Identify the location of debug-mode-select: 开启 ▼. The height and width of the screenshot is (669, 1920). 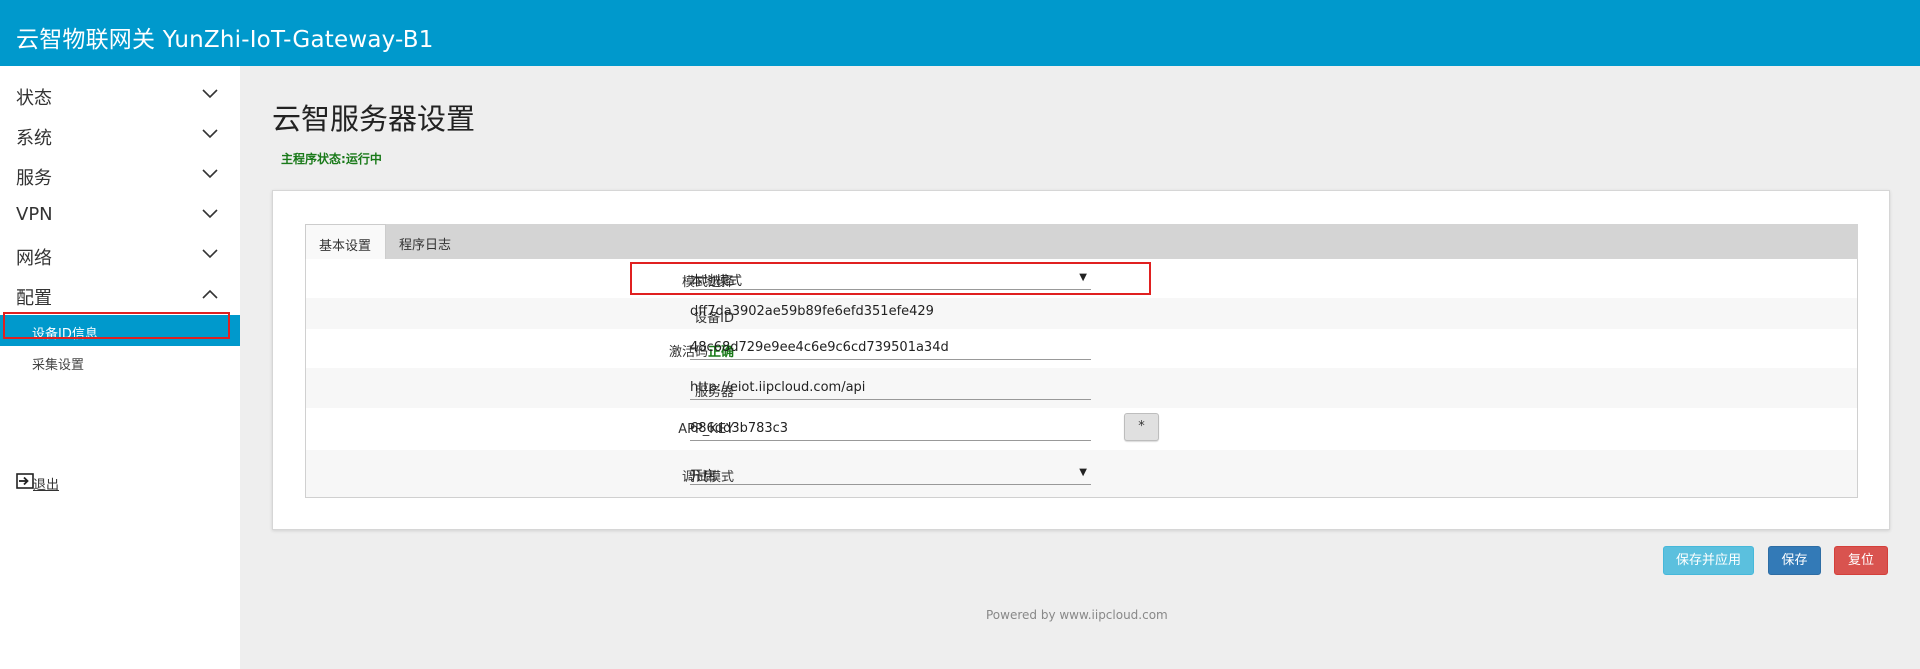
(890, 473).